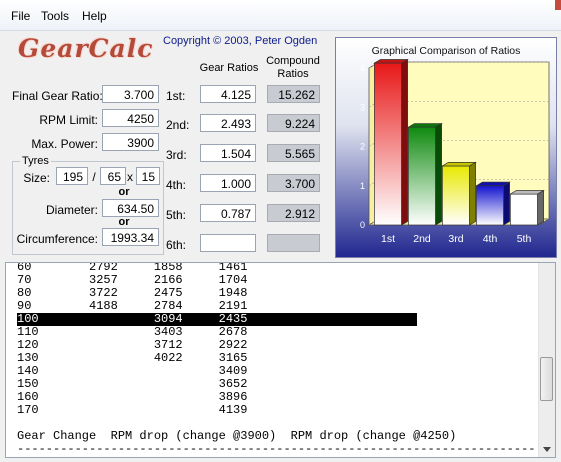 The height and width of the screenshot is (462, 561). I want to click on chart-y-tick: 0, so click(362, 225).